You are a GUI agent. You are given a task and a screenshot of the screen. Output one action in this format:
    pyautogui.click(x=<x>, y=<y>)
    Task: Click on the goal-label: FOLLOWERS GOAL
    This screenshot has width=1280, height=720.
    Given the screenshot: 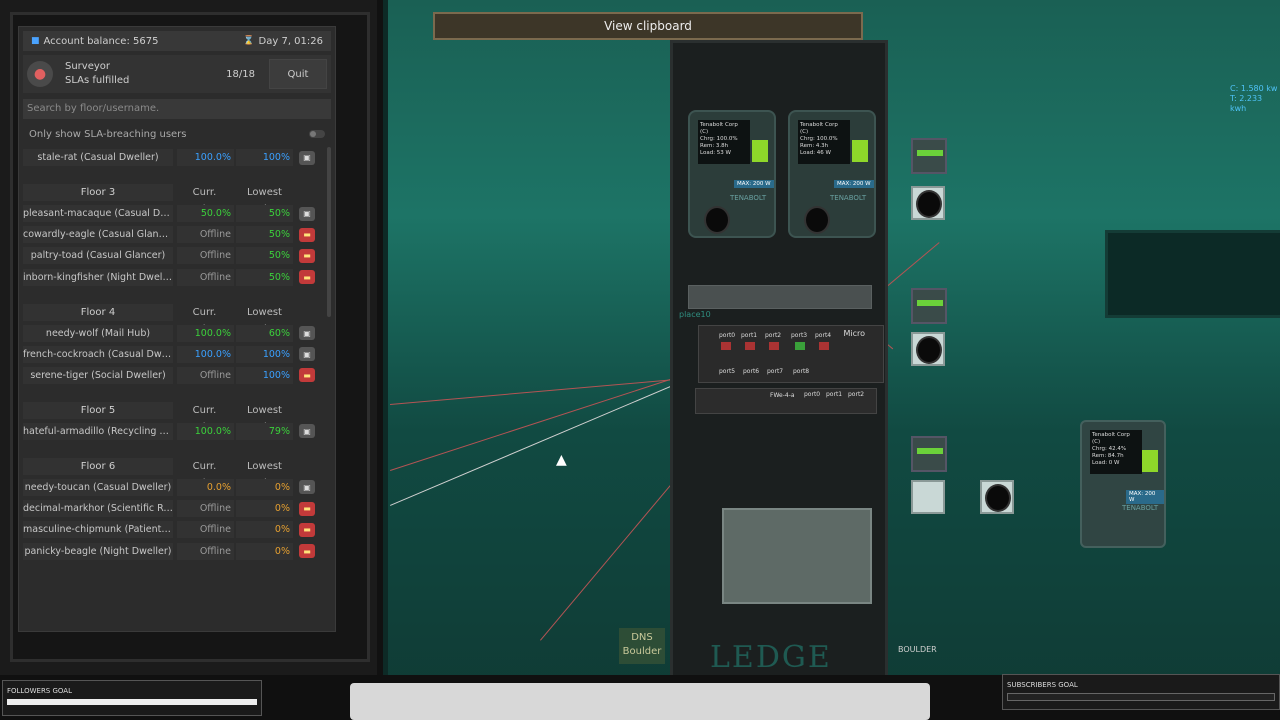 What is the action you would take?
    pyautogui.click(x=39, y=691)
    